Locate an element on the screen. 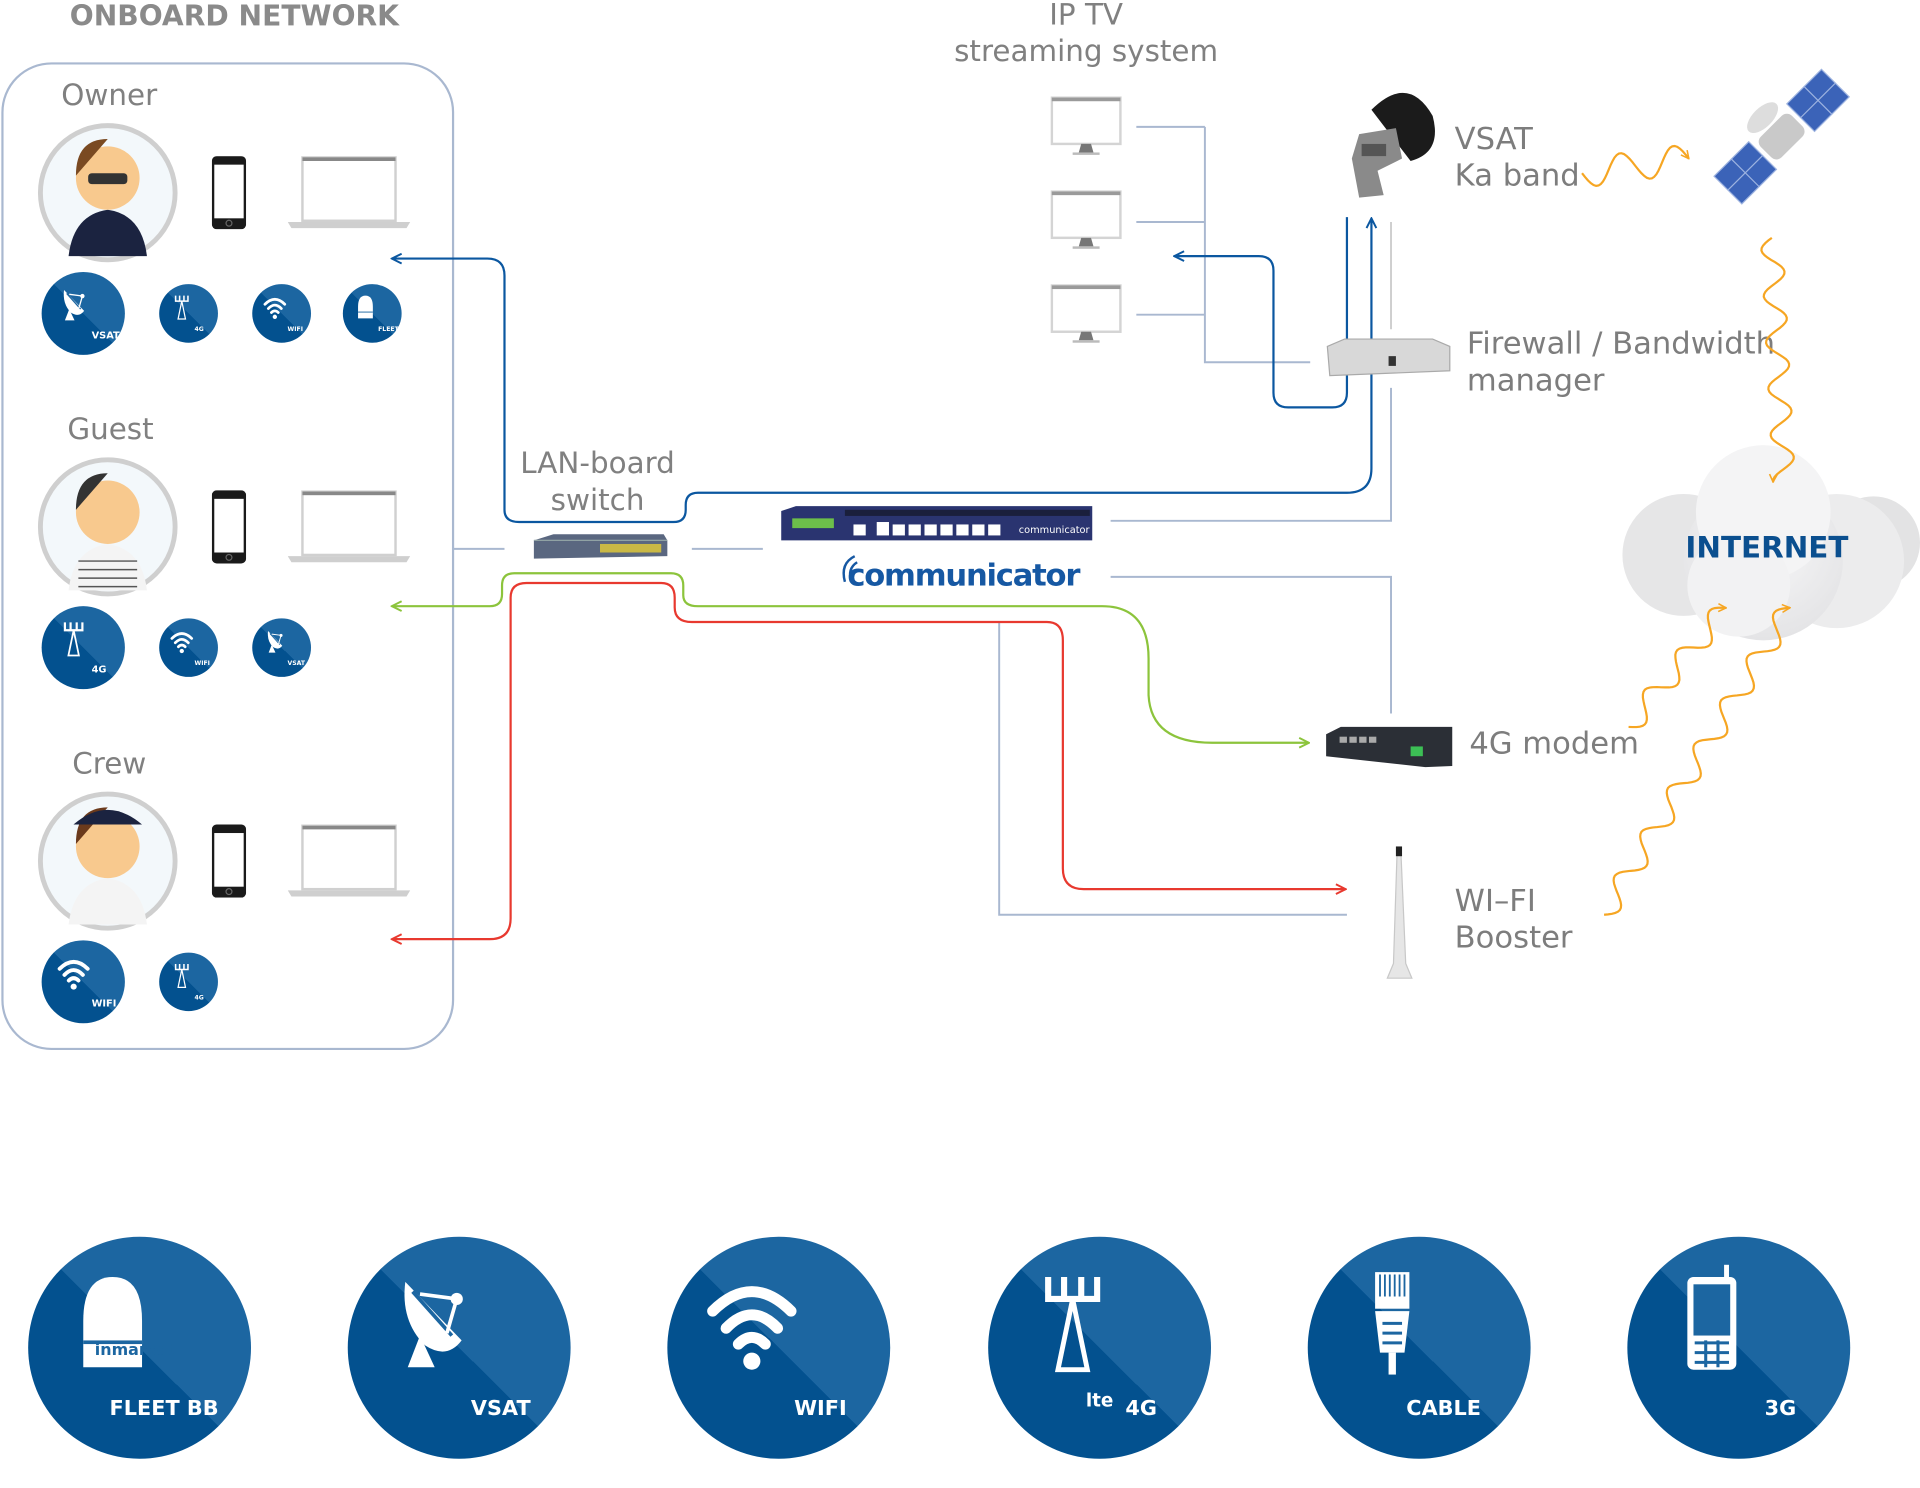 The width and height of the screenshot is (1920, 1488). legend-3g: 3G is located at coordinates (1739, 1347).